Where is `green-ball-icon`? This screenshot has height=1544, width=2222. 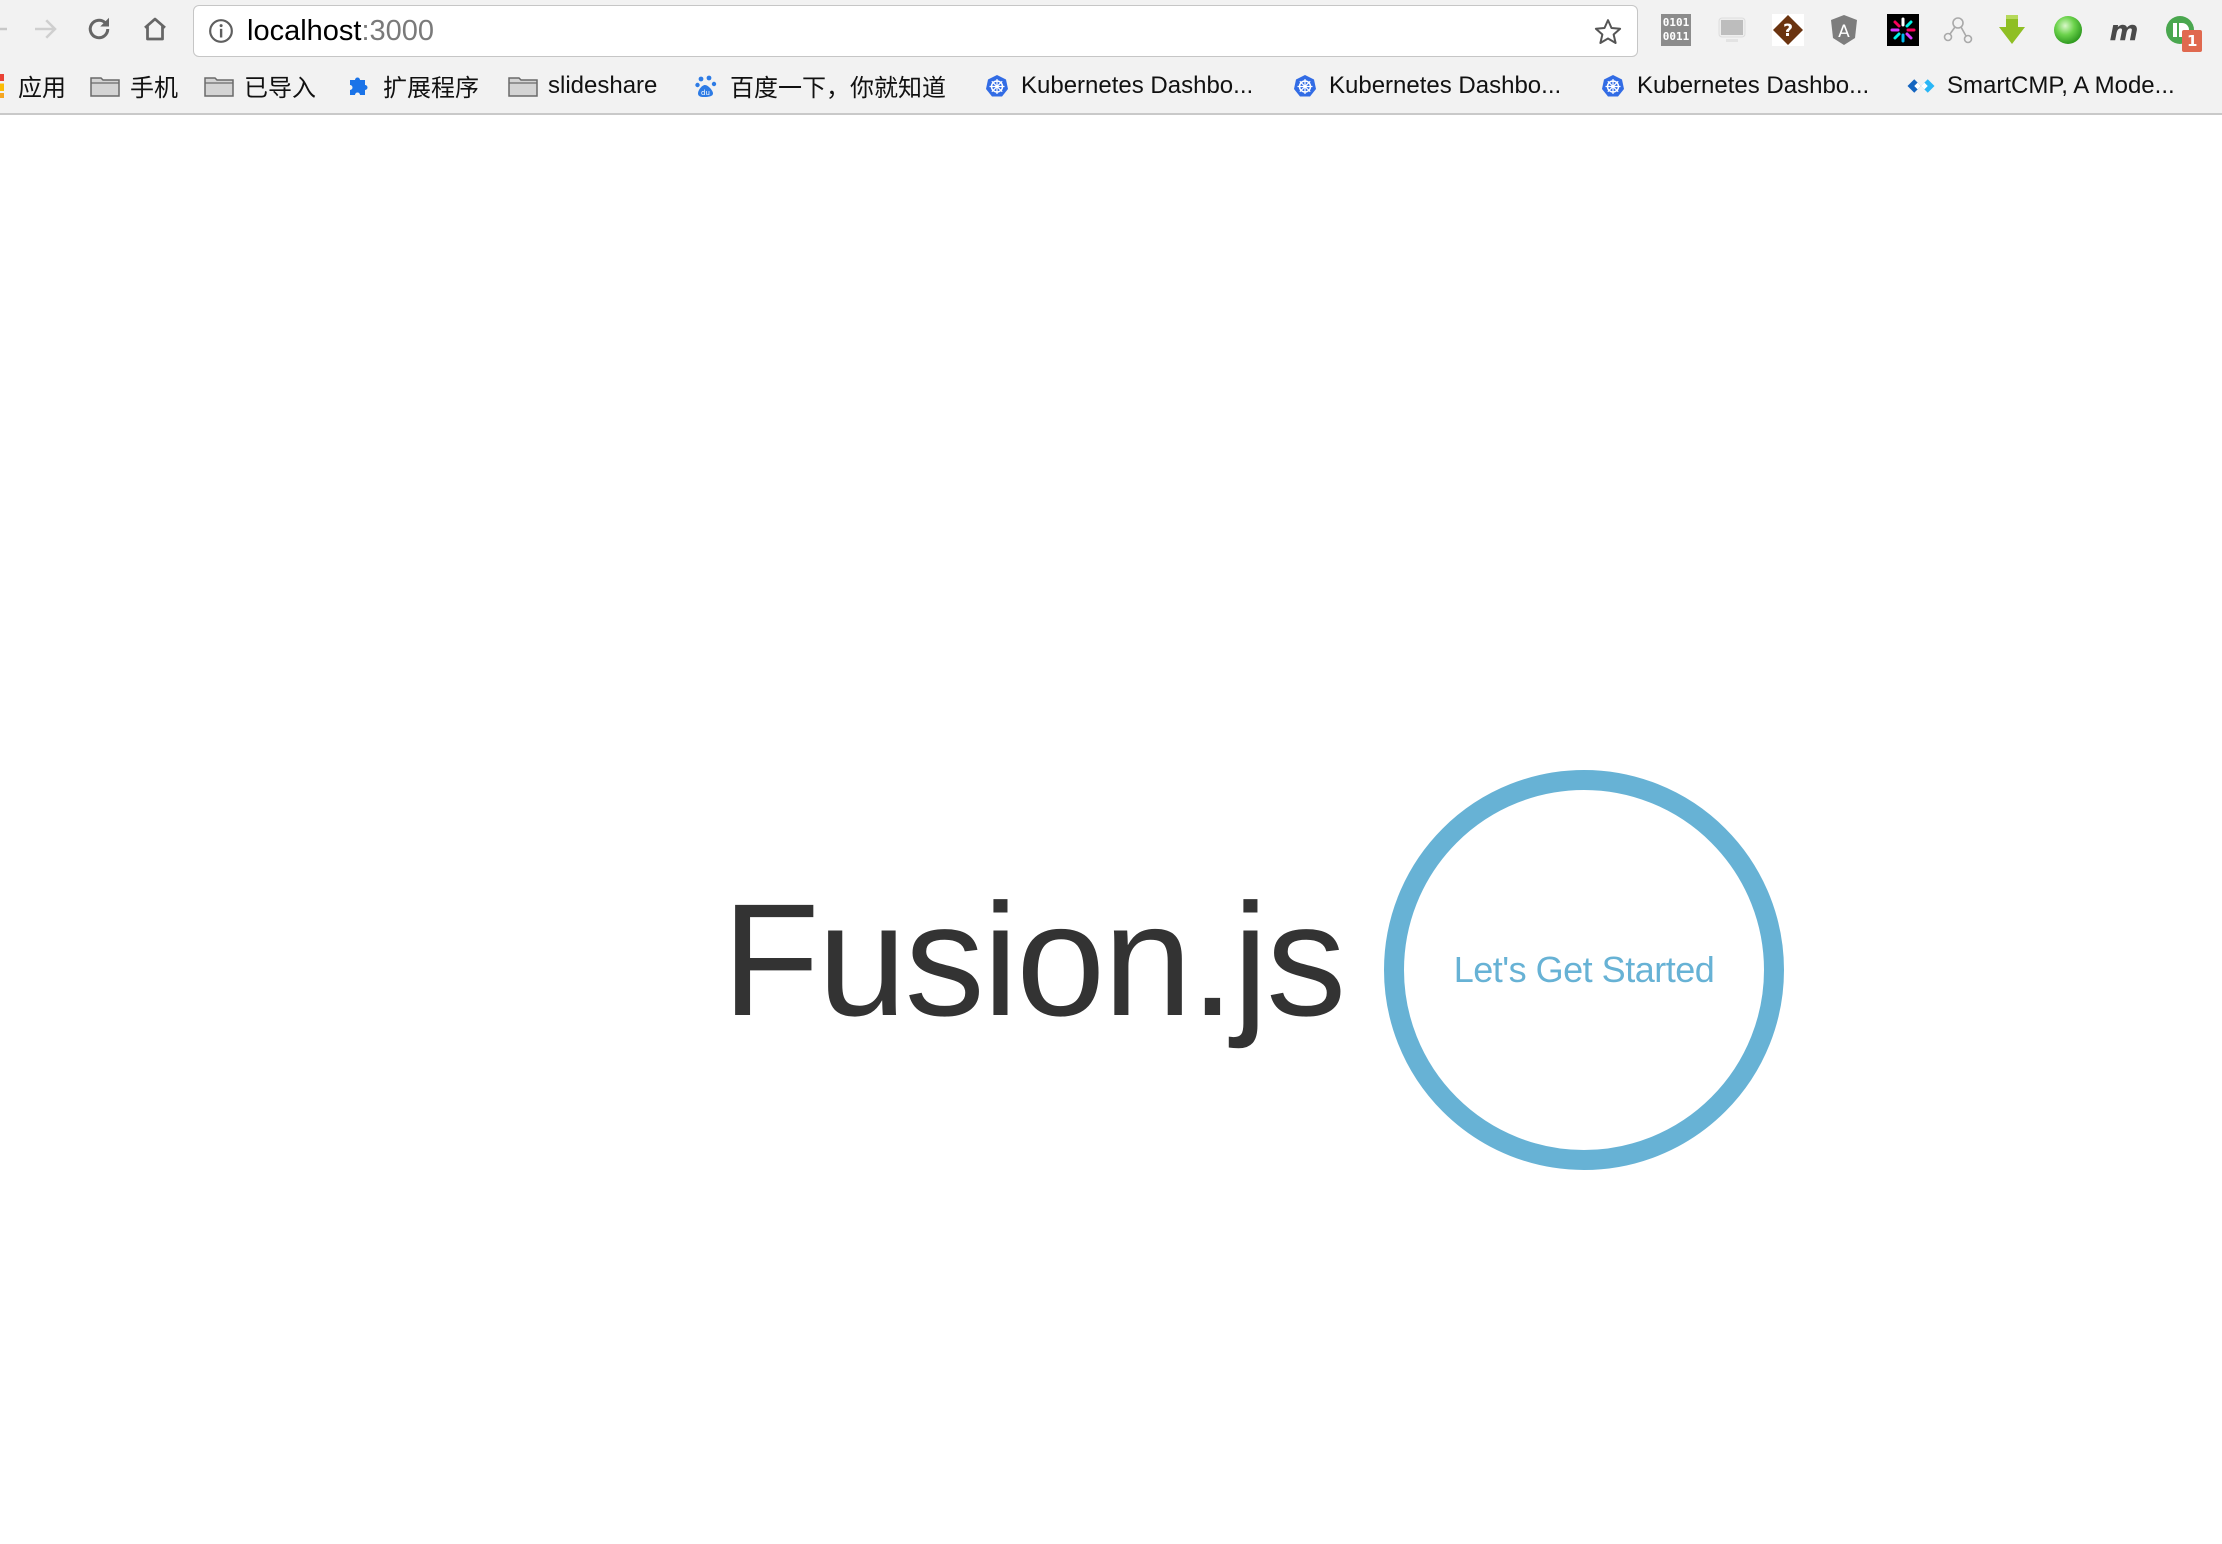 green-ball-icon is located at coordinates (2068, 30).